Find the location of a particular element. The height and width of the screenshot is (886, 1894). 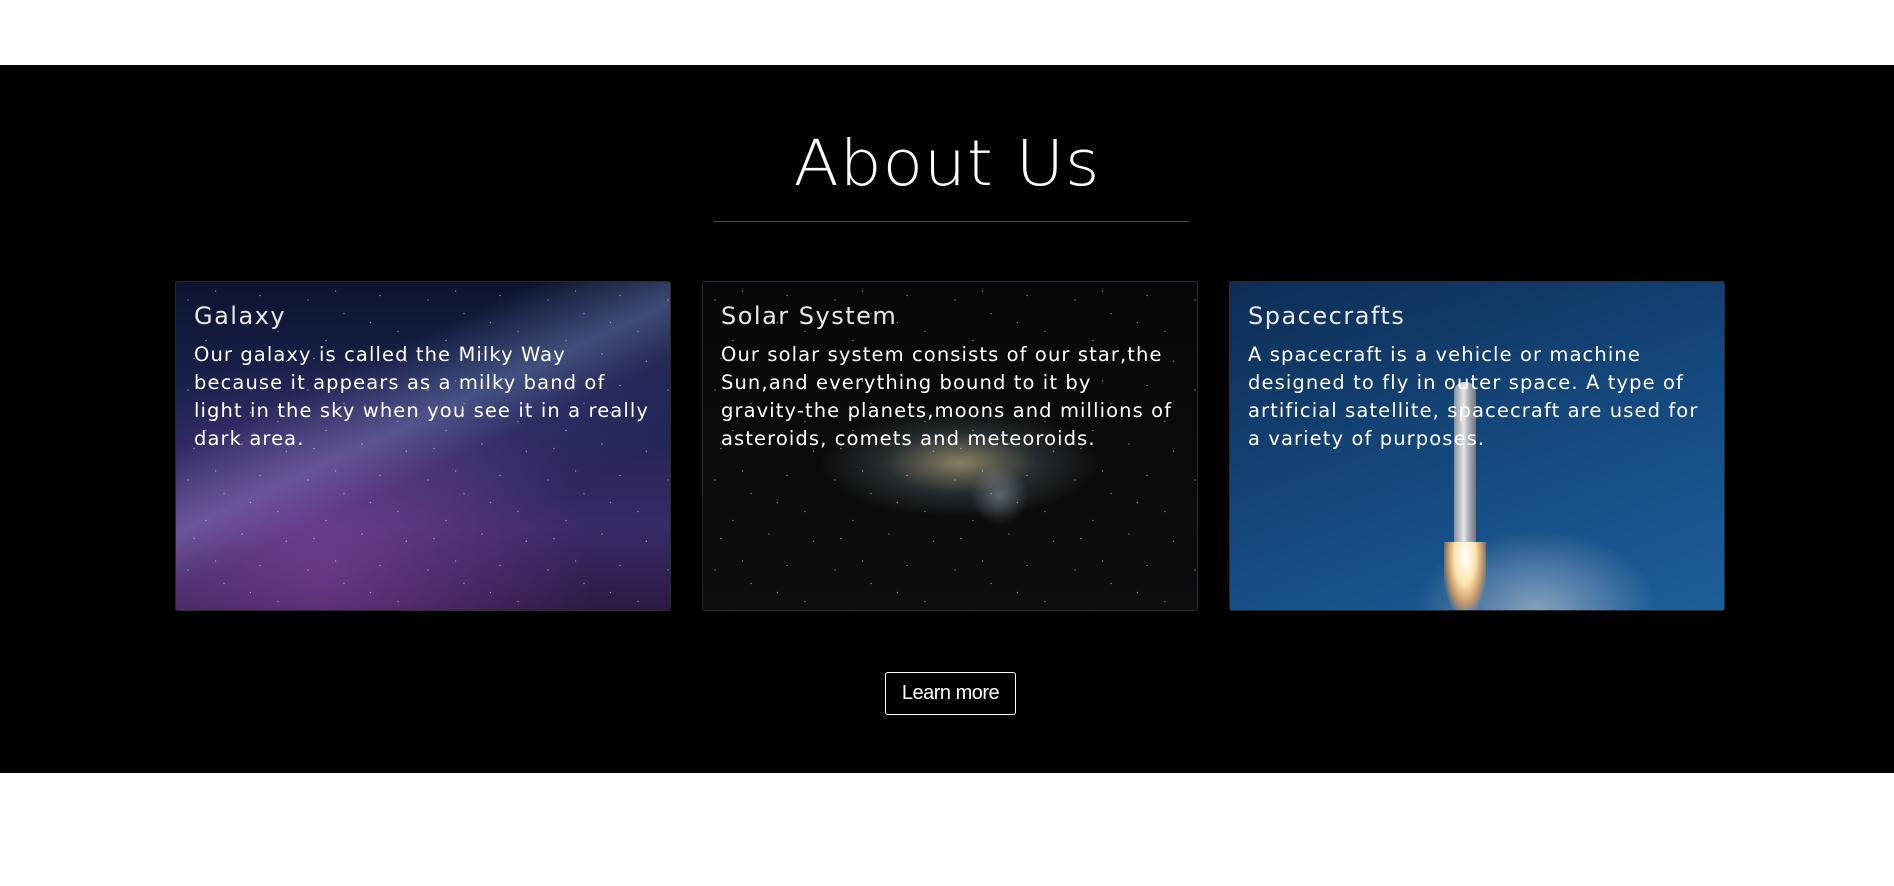

card-heading-galaxy: Galaxy is located at coordinates (240, 316).